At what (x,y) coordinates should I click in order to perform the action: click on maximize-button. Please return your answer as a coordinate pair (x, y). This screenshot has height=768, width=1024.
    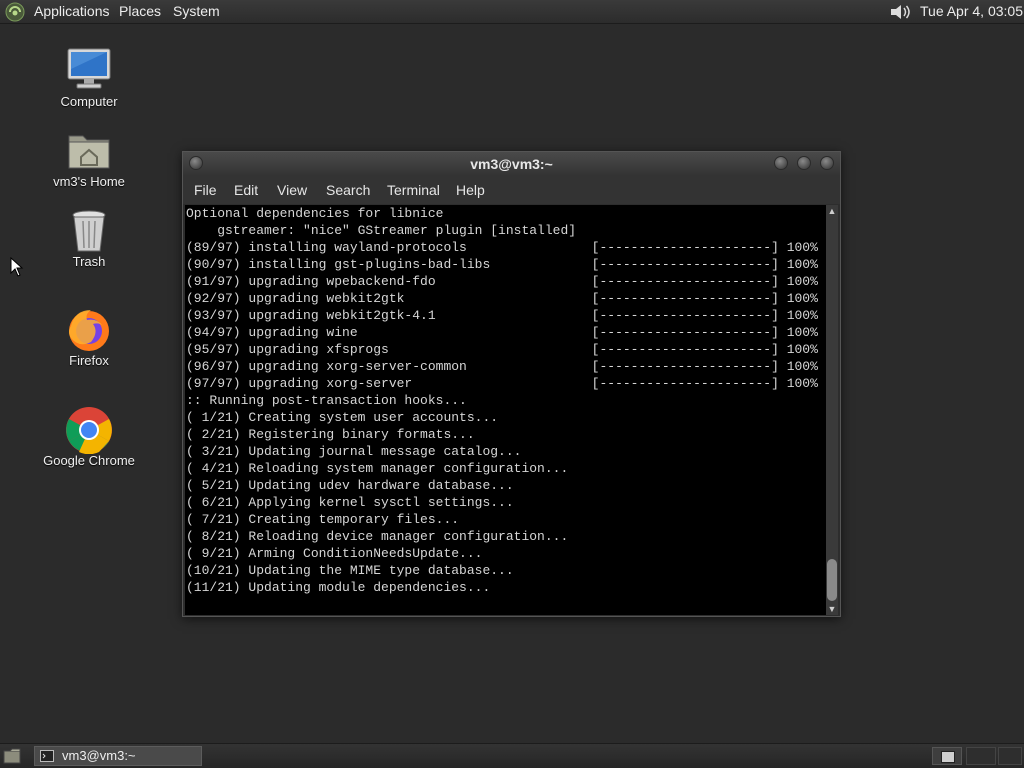
    Looking at the image, I should click on (804, 163).